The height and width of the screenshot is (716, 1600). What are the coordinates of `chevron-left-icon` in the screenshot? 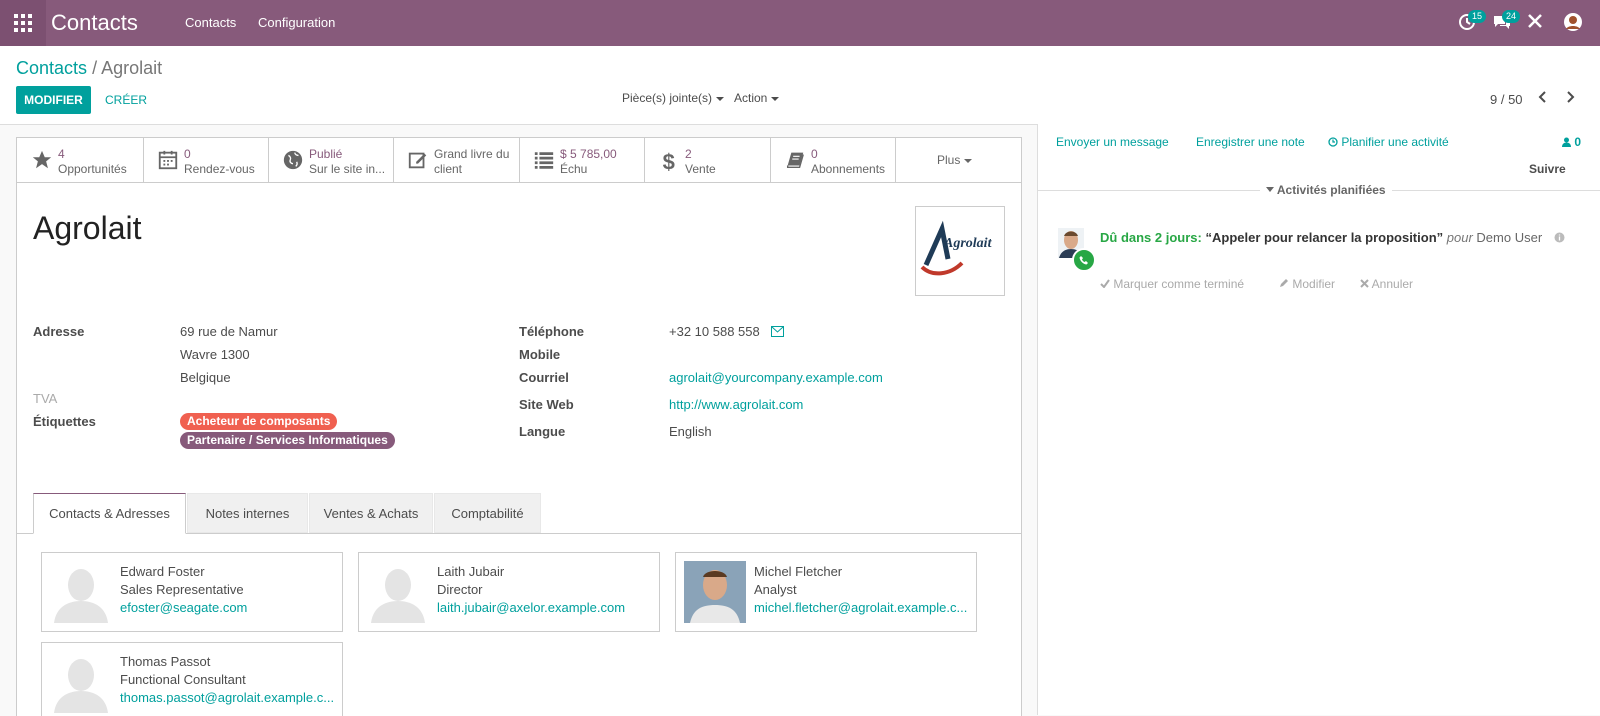 It's located at (1542, 97).